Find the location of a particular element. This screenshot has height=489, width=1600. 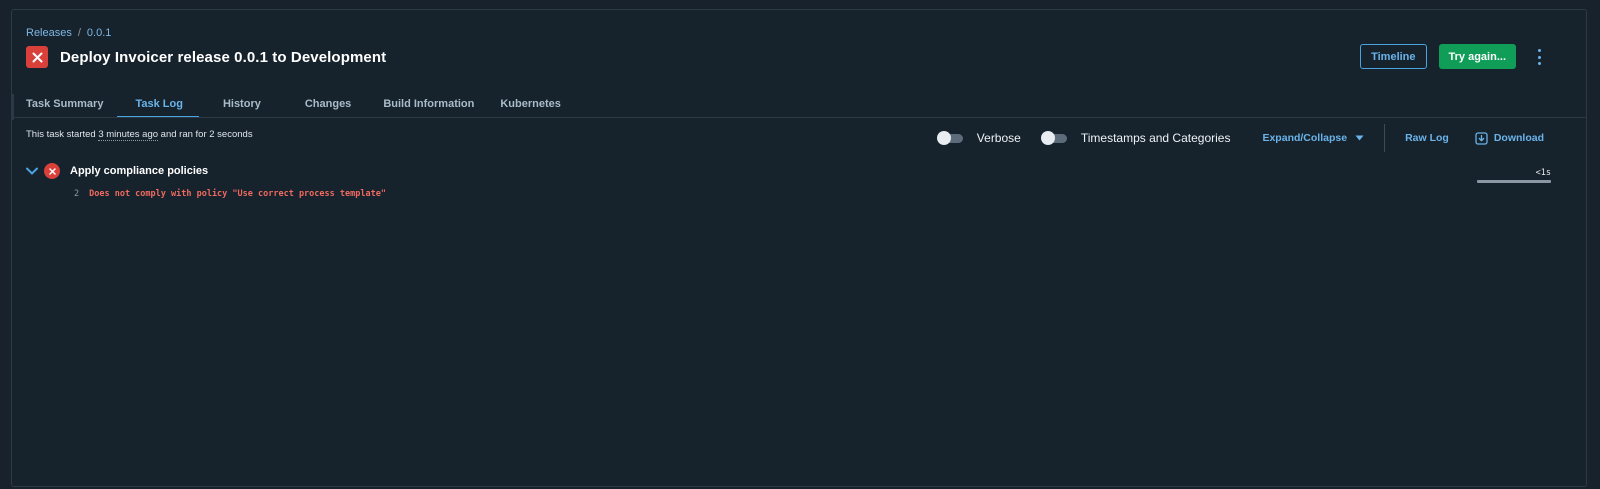

raw-log-label: Raw Log is located at coordinates (1427, 138).